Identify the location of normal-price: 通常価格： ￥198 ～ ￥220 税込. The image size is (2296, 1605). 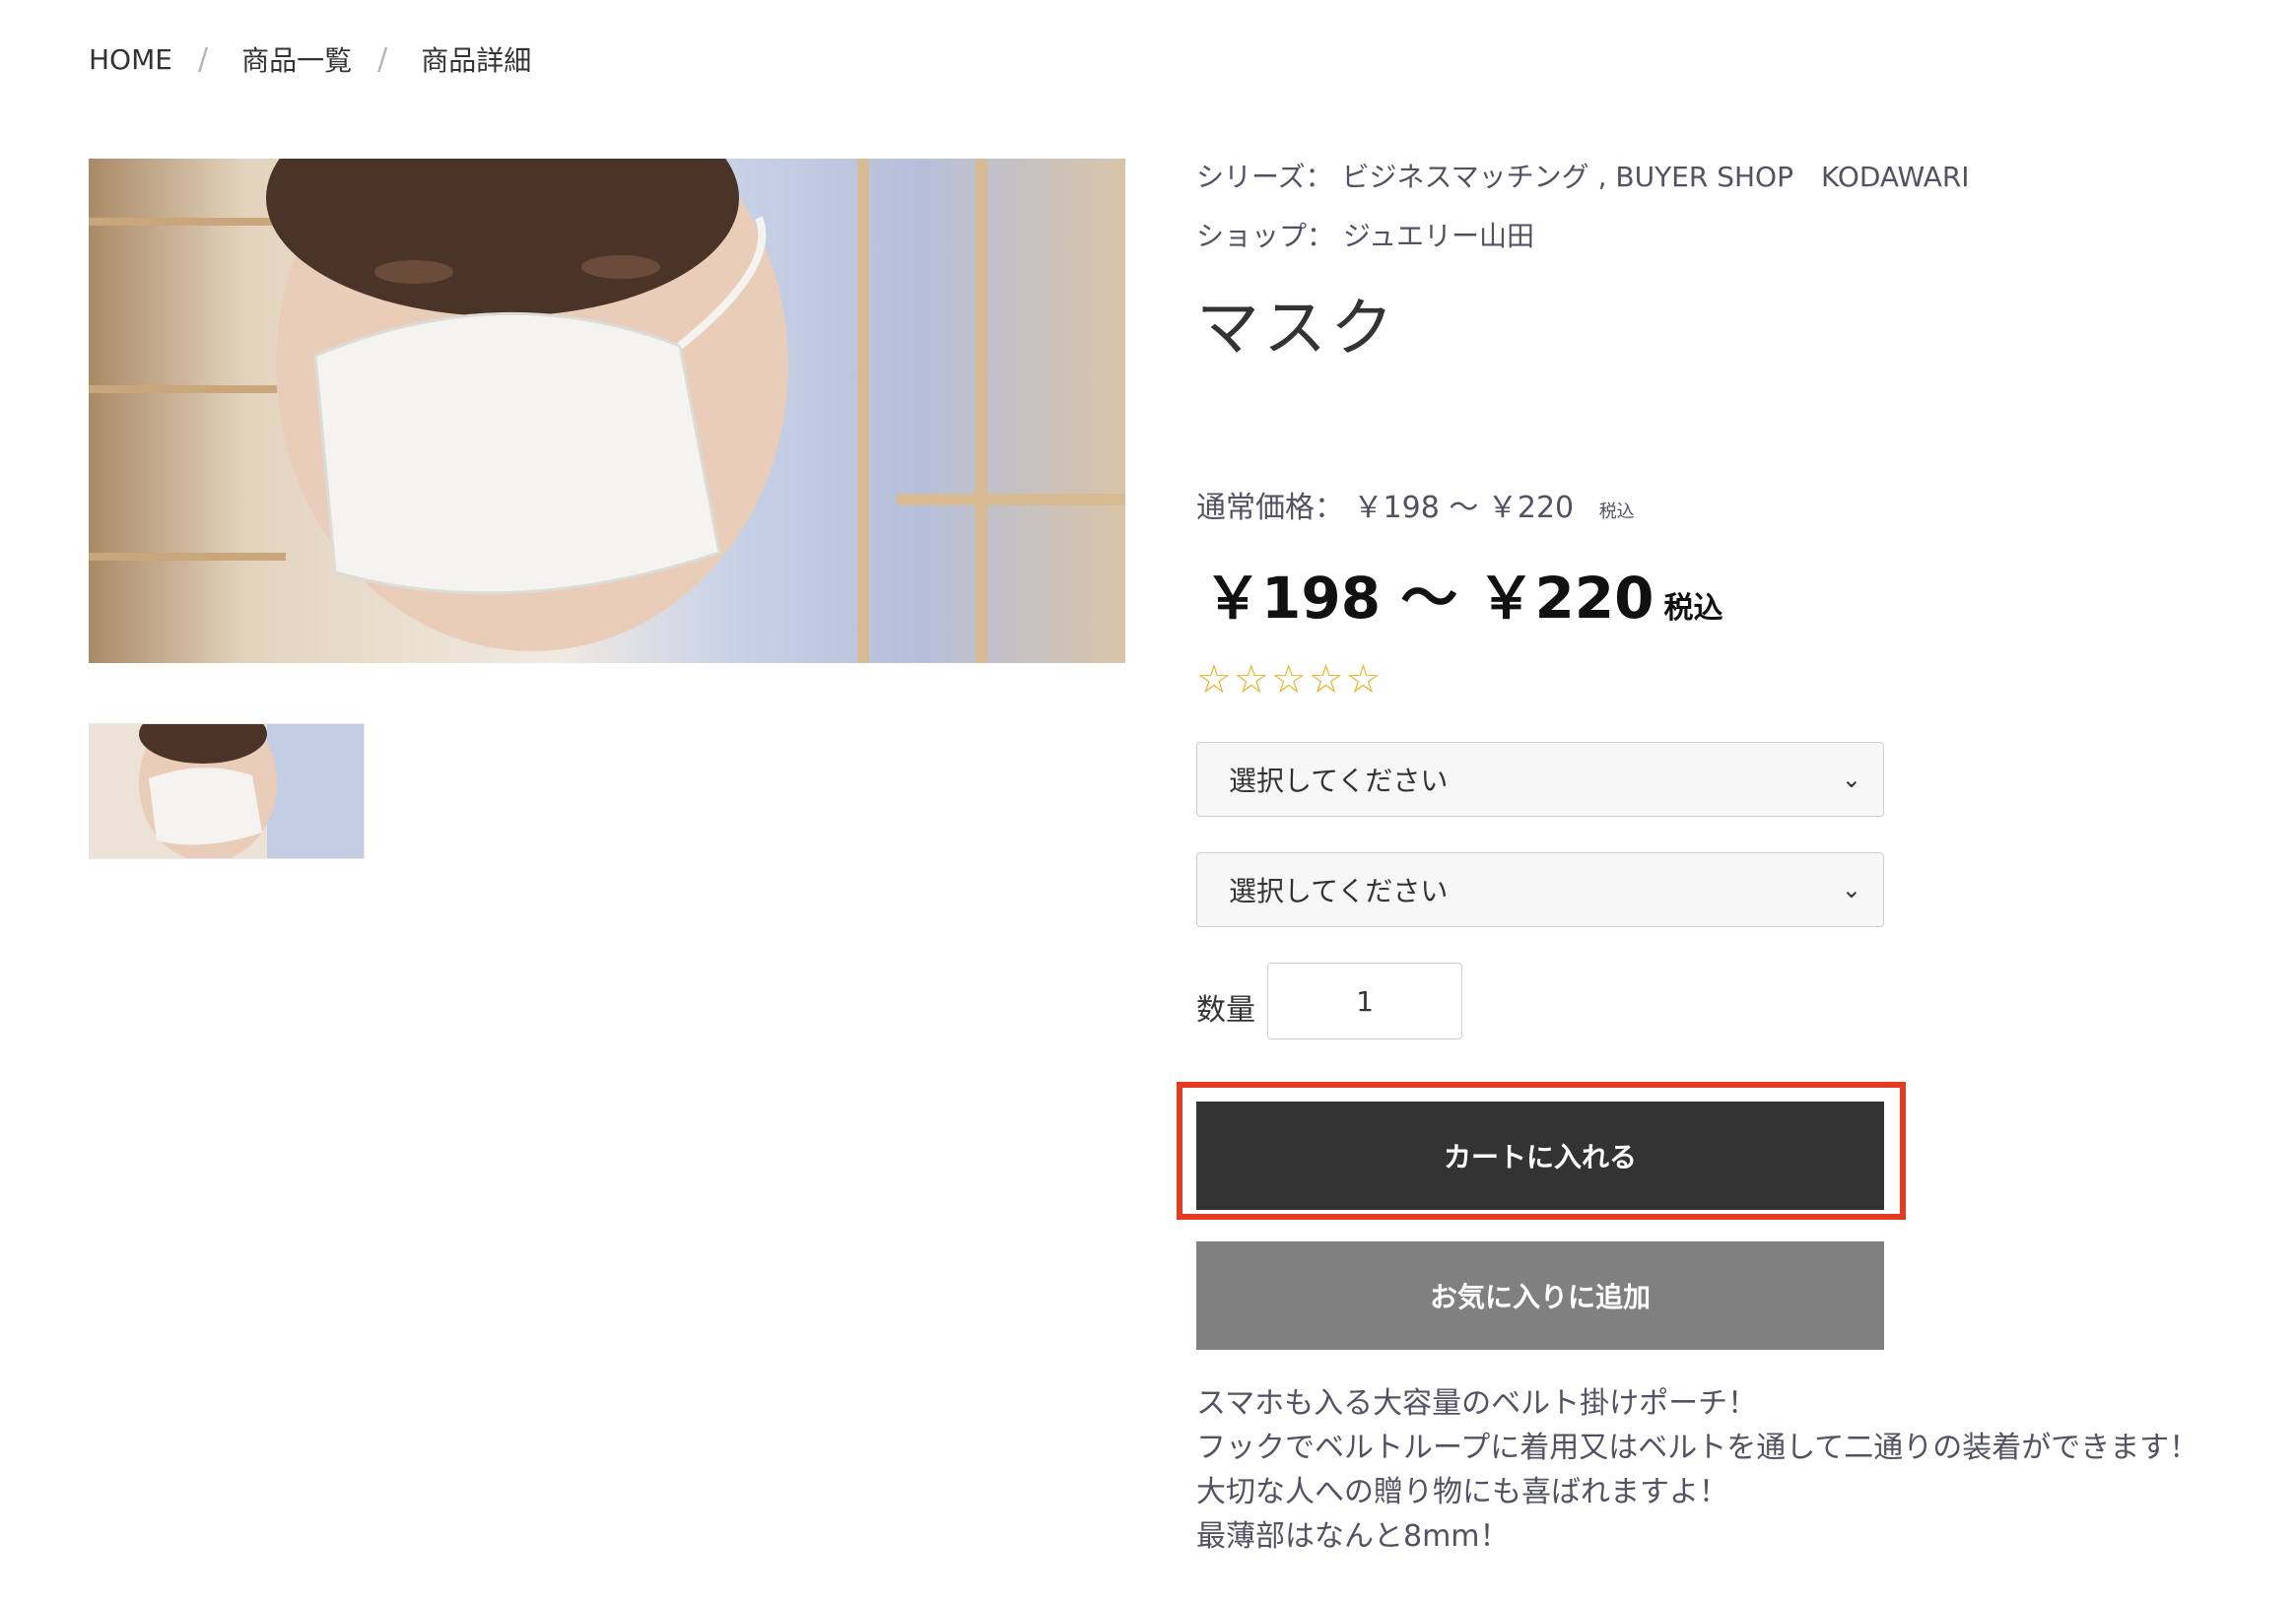
(1415, 504).